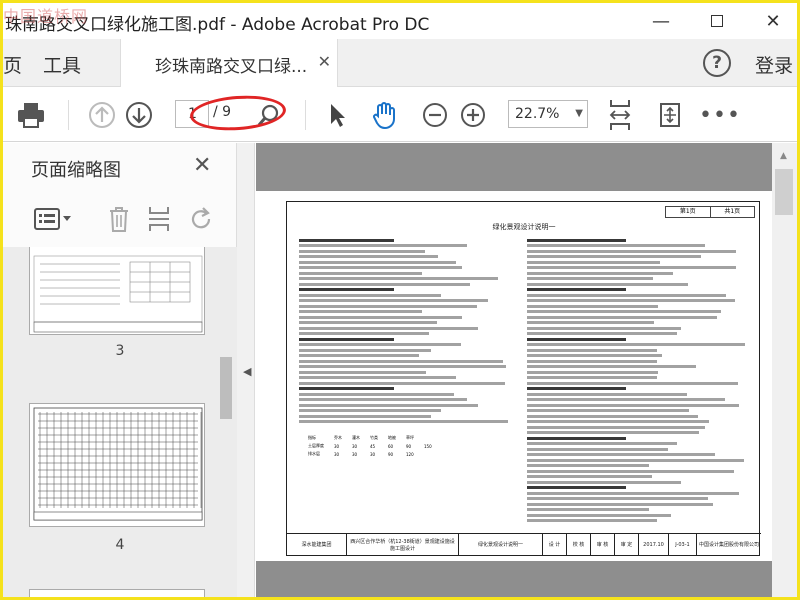 The height and width of the screenshot is (600, 800). I want to click on print-icon, so click(31, 115).